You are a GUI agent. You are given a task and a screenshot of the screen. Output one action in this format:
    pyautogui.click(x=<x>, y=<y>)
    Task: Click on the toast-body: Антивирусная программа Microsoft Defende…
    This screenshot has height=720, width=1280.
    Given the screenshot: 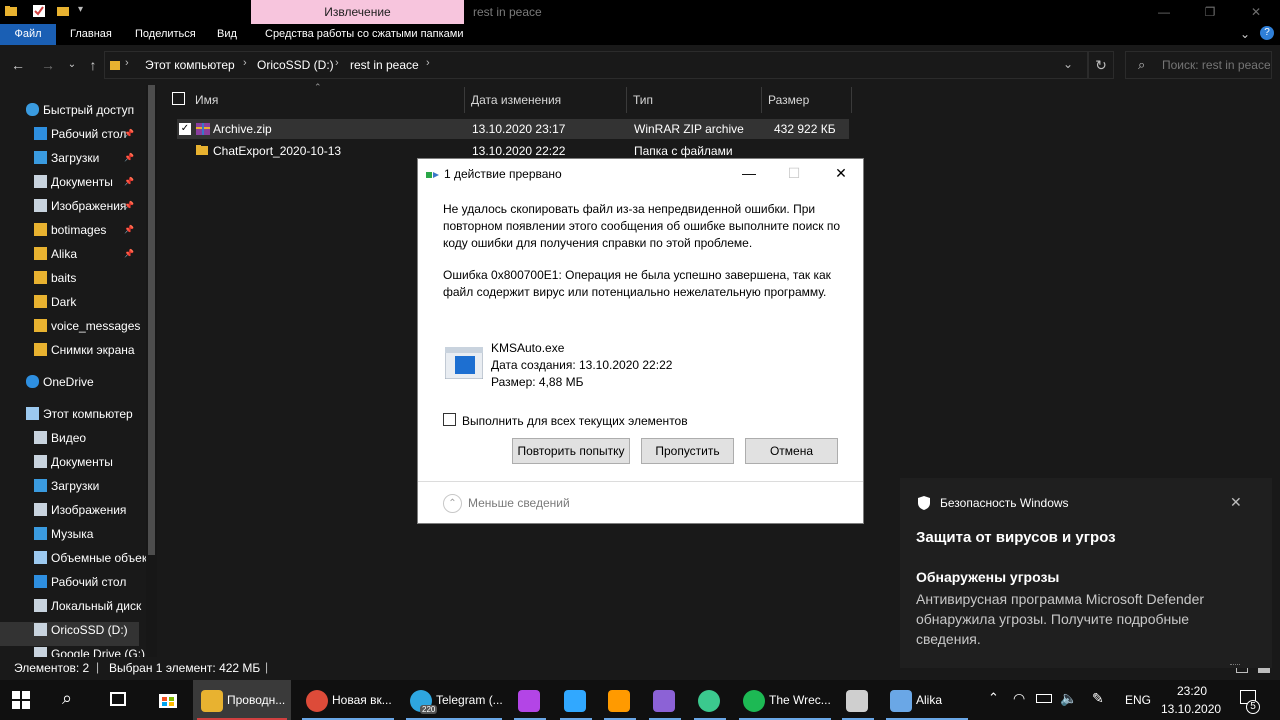 What is the action you would take?
    pyautogui.click(x=1060, y=619)
    